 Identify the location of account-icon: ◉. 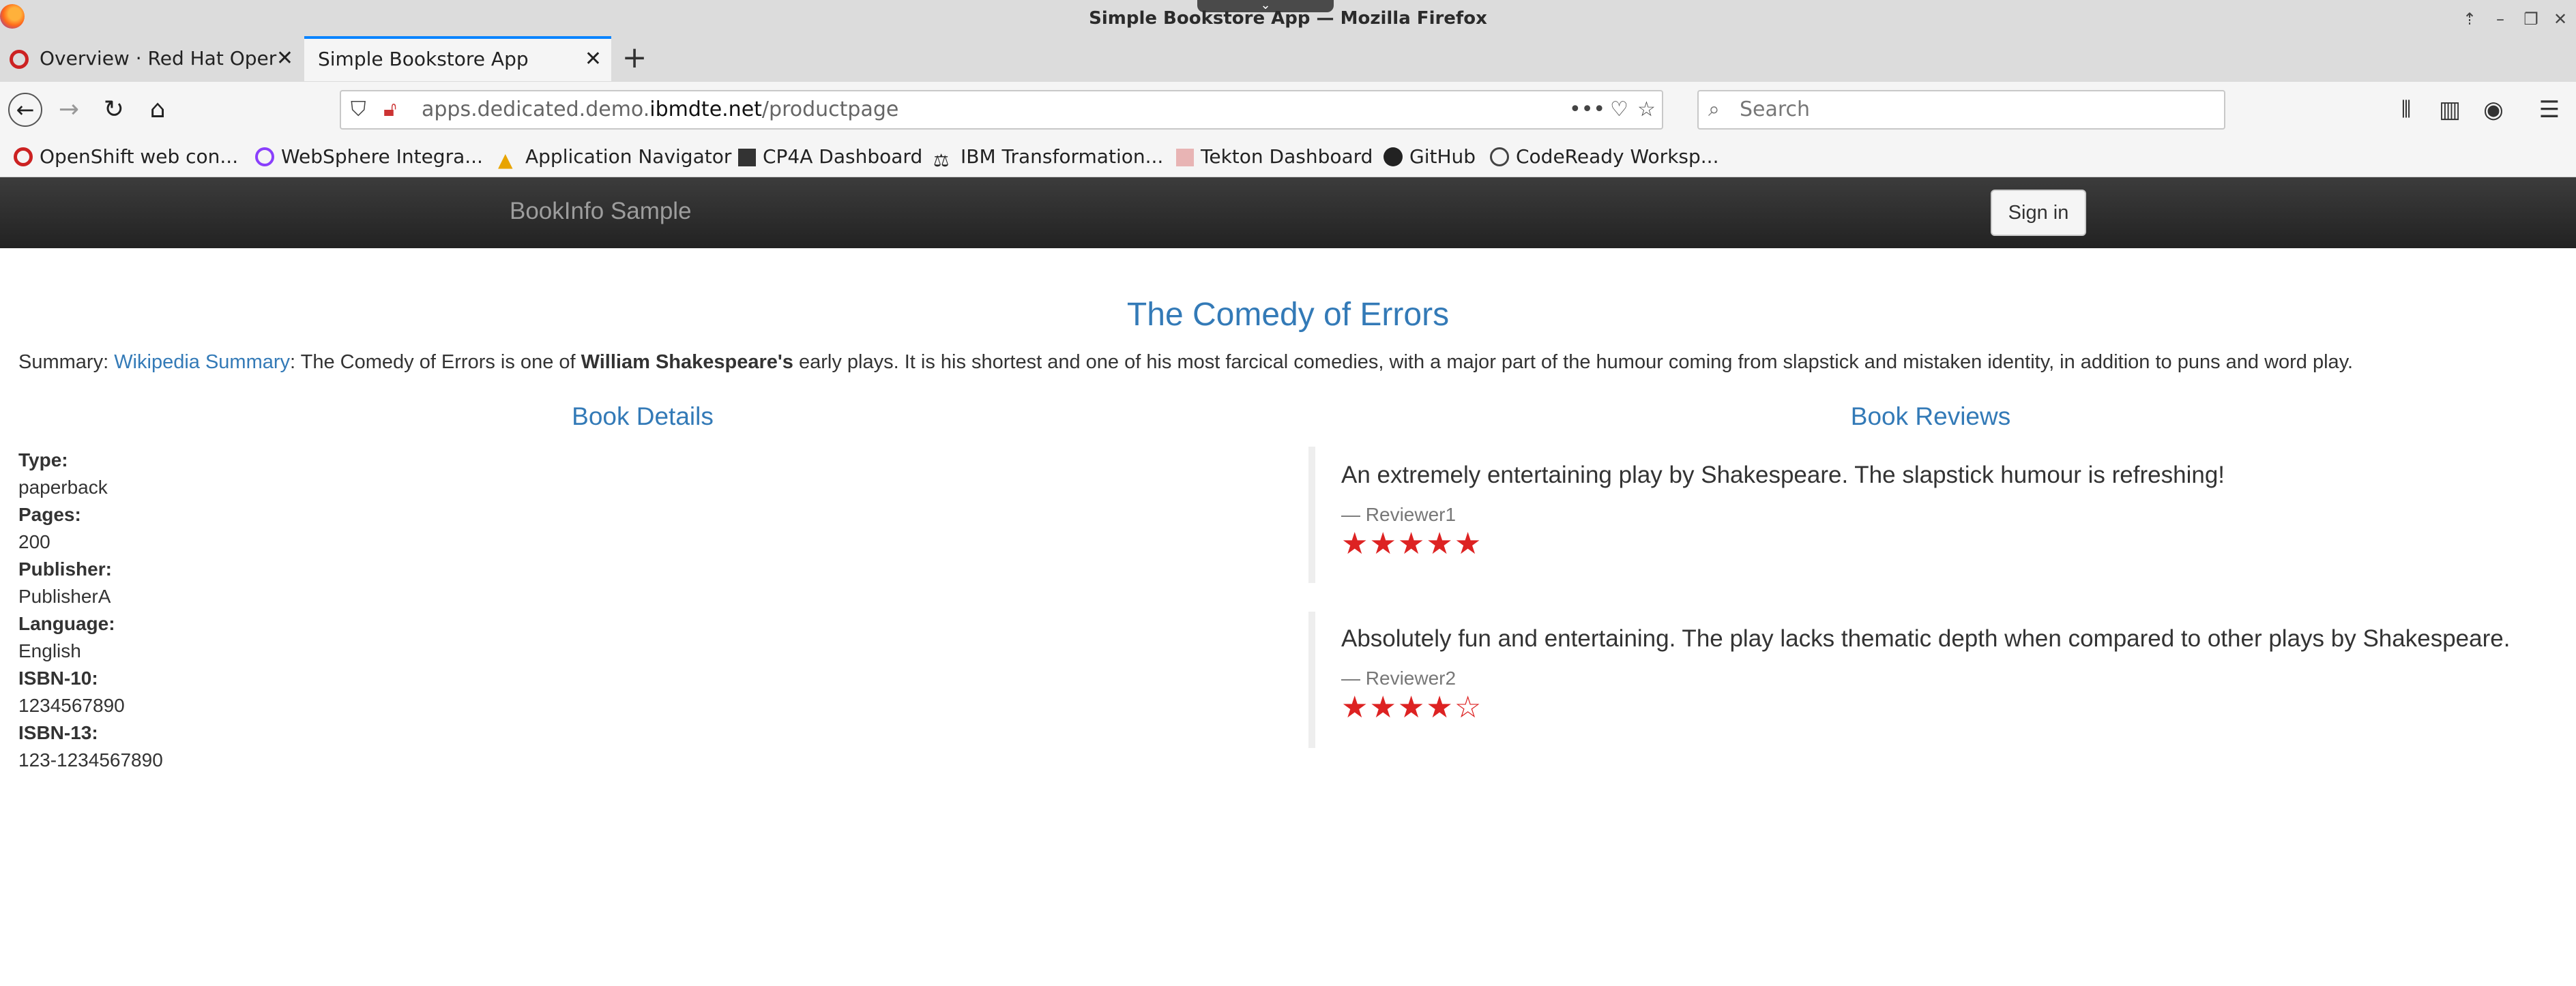
(2493, 109).